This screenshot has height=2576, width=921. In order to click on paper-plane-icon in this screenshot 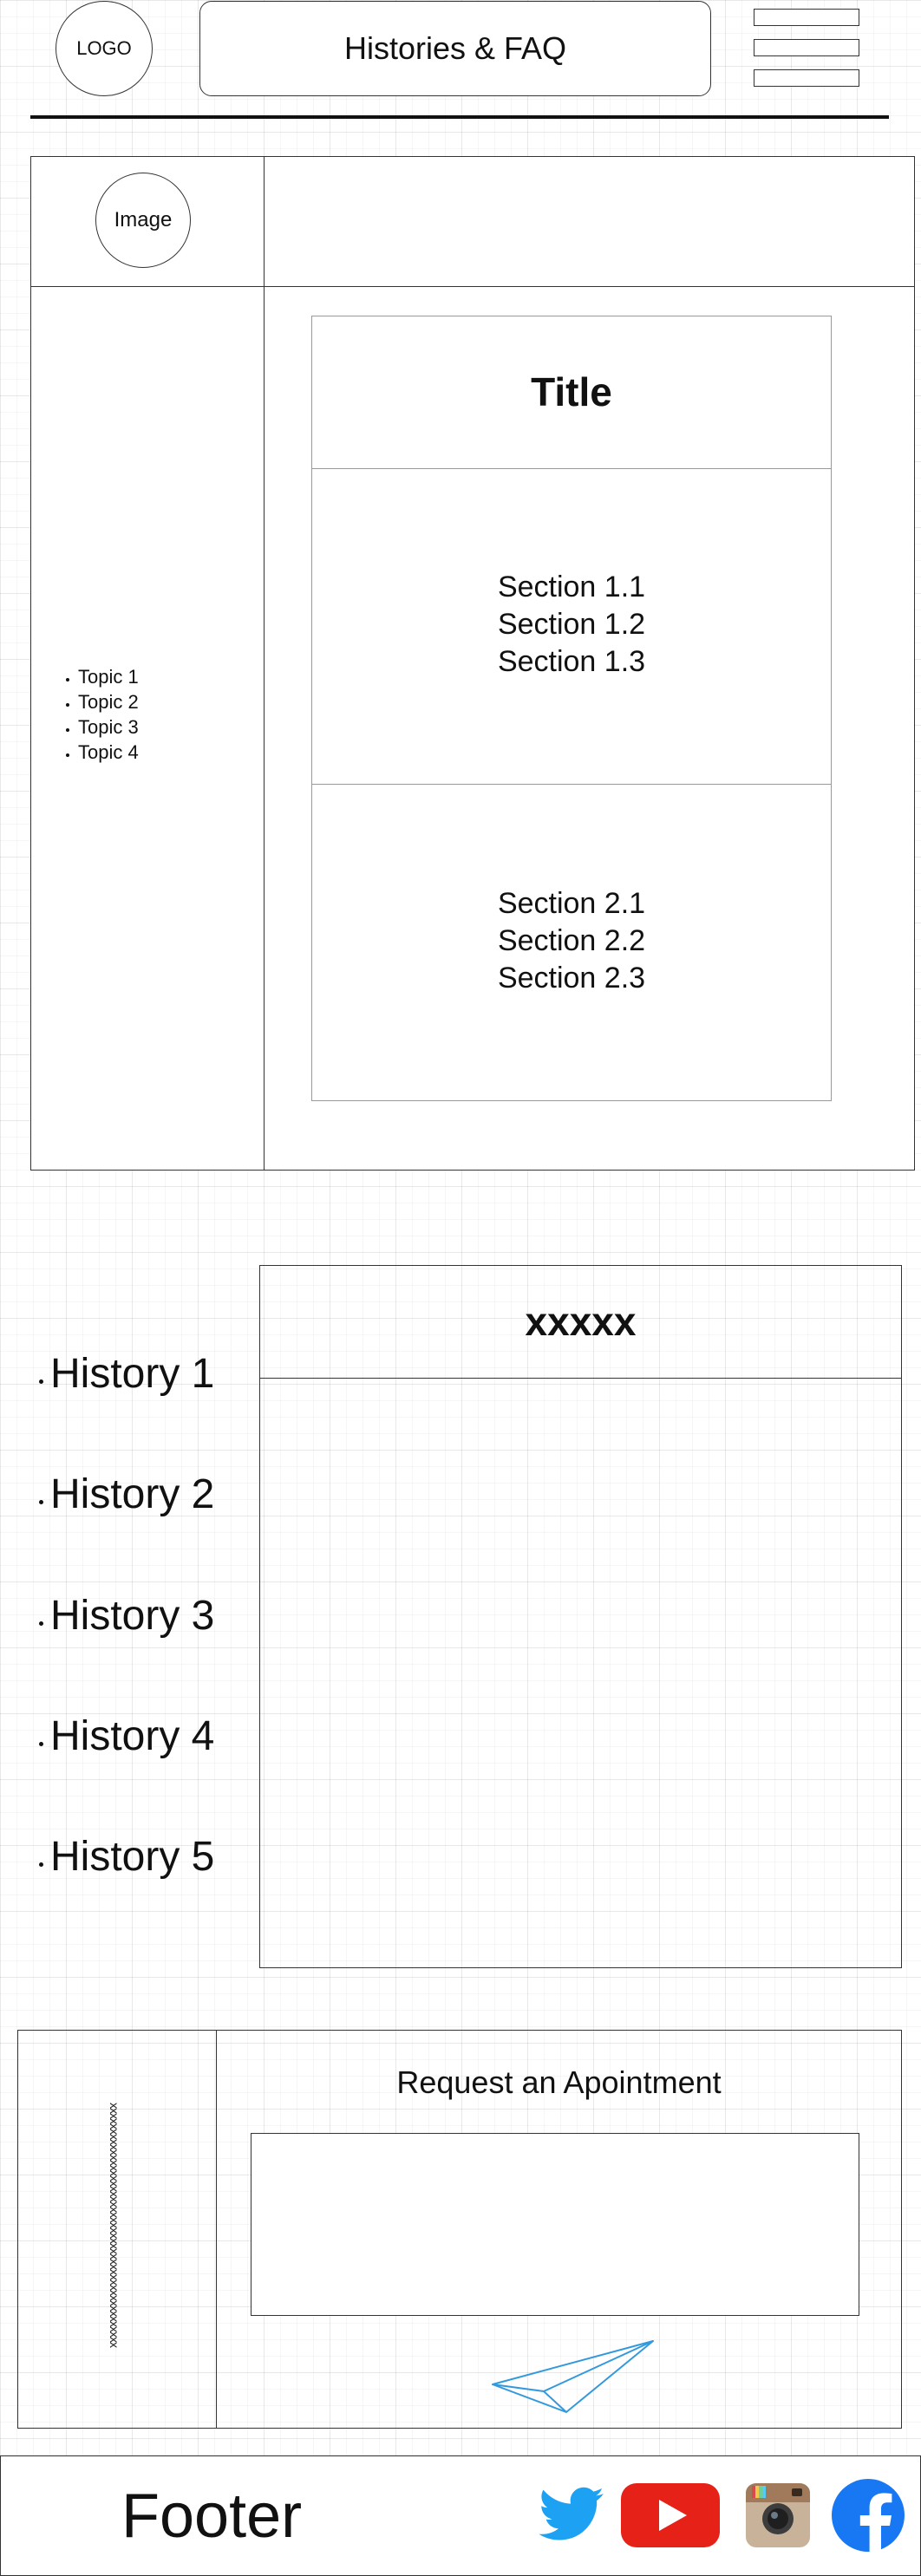, I will do `click(572, 2376)`.